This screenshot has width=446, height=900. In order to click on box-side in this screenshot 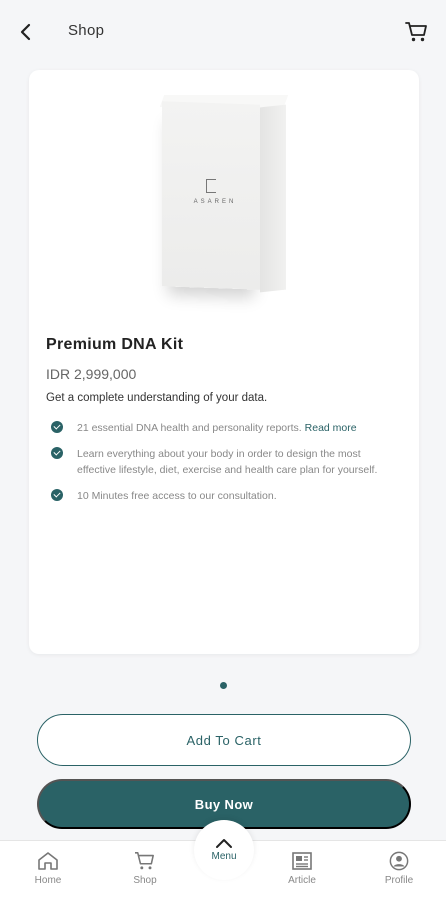, I will do `click(273, 198)`.